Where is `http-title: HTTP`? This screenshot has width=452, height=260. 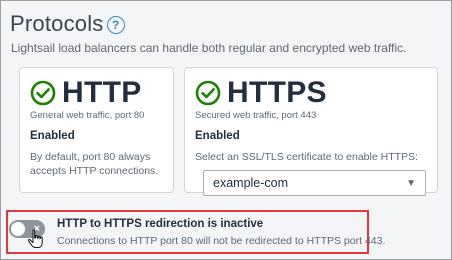 http-title: HTTP is located at coordinates (102, 92).